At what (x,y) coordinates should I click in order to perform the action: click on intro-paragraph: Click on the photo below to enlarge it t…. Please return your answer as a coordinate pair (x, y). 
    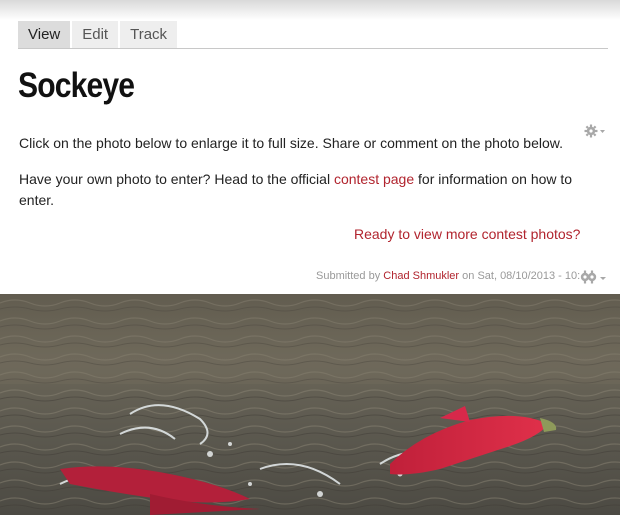
    Looking at the image, I should click on (291, 143).